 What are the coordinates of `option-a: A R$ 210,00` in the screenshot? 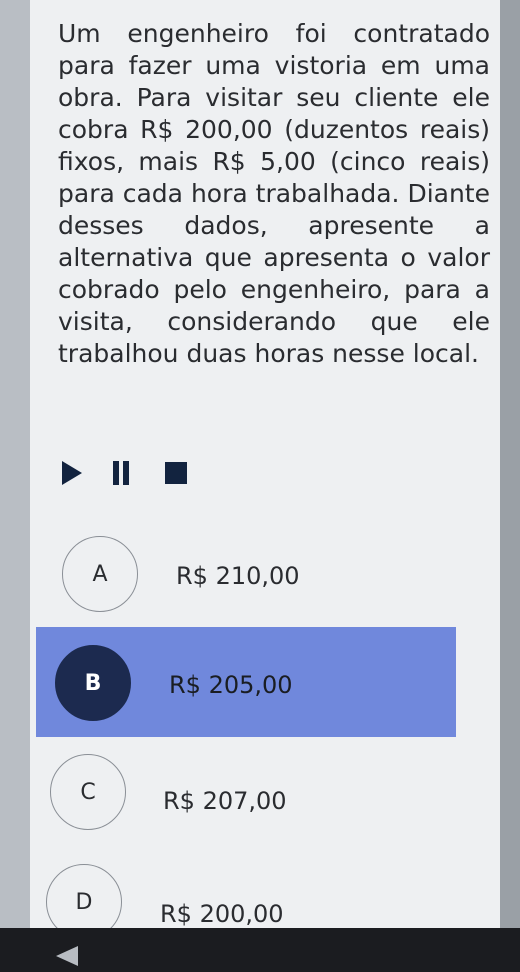 It's located at (246, 573).